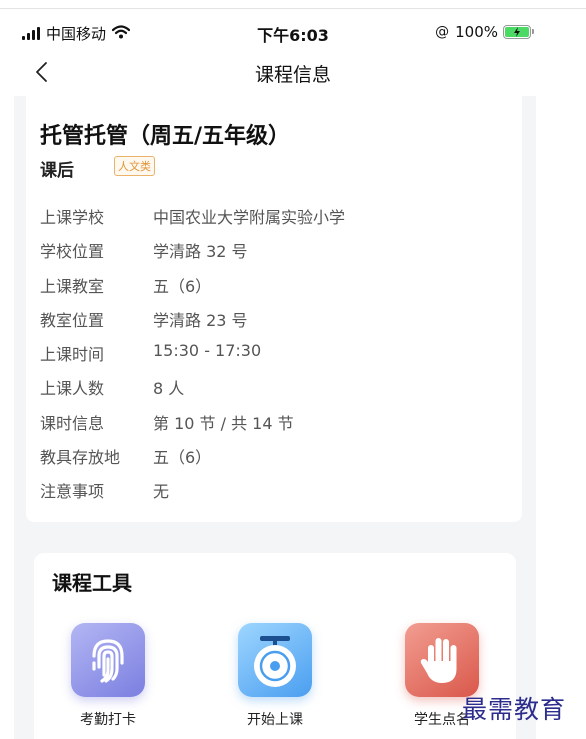 The height and width of the screenshot is (739, 586). I want to click on detail-row-lesson-info: 课时信息 第 10 节 / 共 14 节, so click(275, 427).